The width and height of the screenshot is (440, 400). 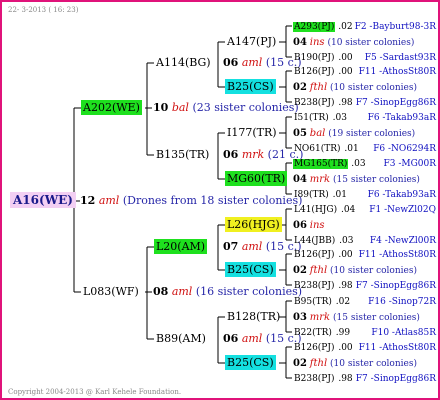 What do you see at coordinates (371, 42) in the screenshot?
I see `leaf-sister-colonies: (10 sister colonies)` at bounding box center [371, 42].